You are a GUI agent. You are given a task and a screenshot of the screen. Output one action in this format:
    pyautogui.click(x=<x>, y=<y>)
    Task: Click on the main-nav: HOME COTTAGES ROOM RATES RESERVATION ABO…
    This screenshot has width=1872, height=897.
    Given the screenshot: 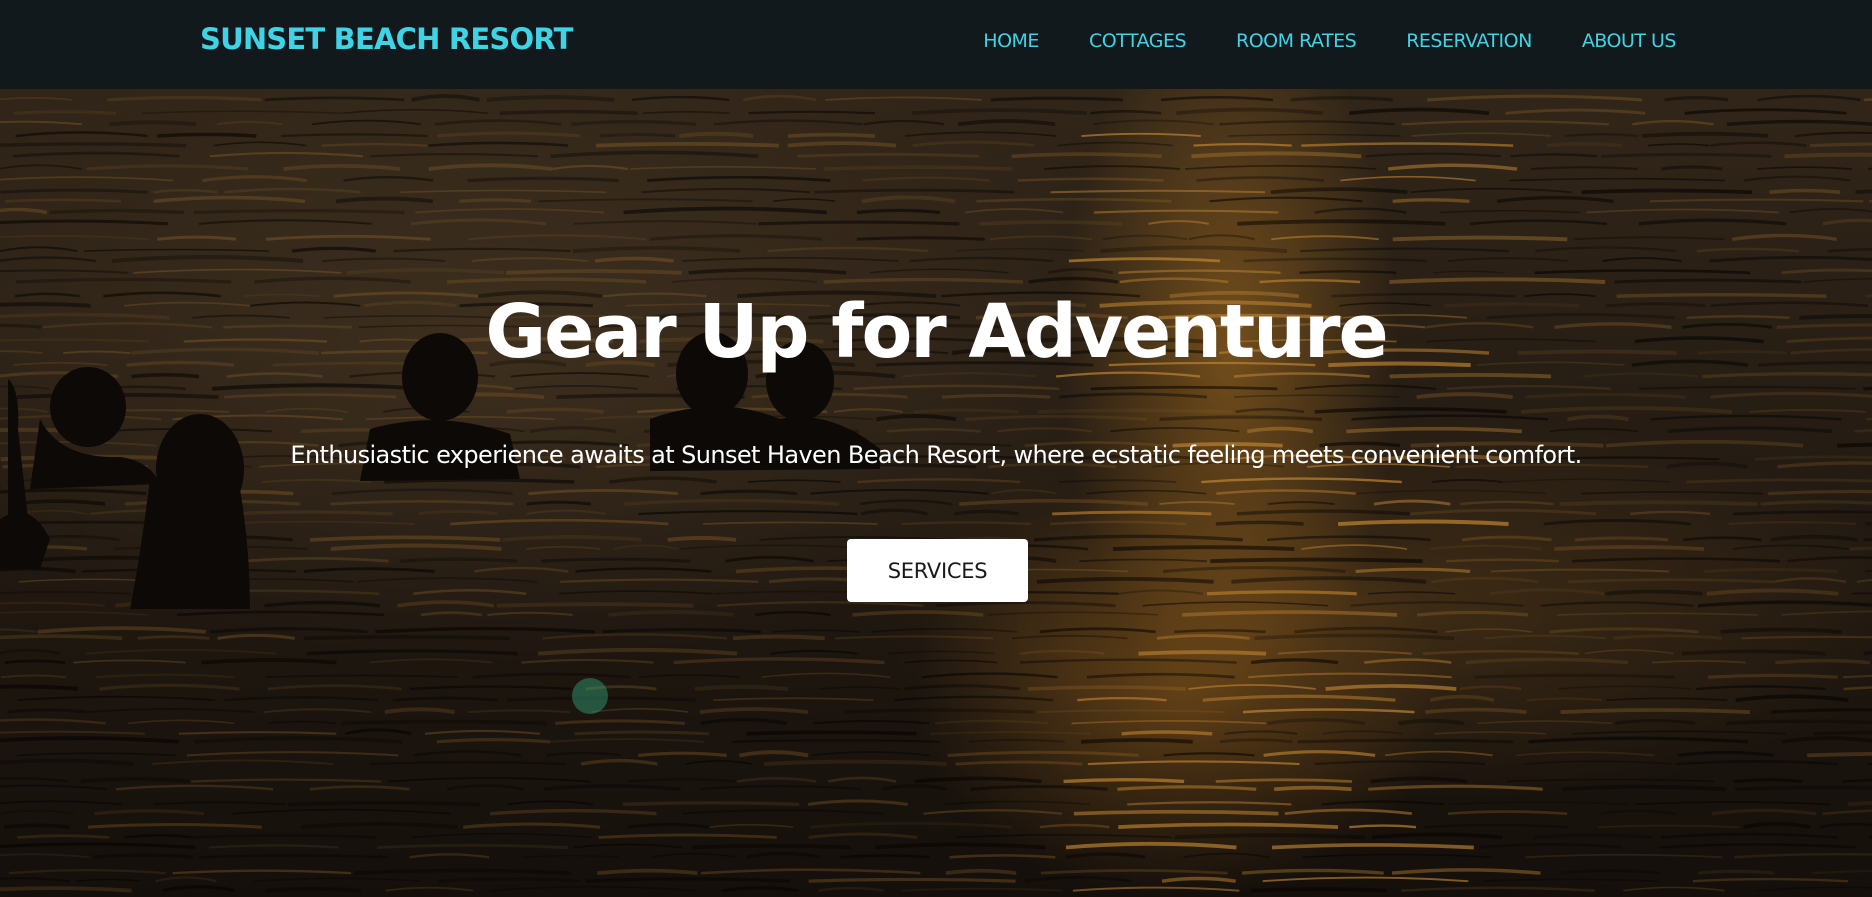 What is the action you would take?
    pyautogui.click(x=1329, y=41)
    